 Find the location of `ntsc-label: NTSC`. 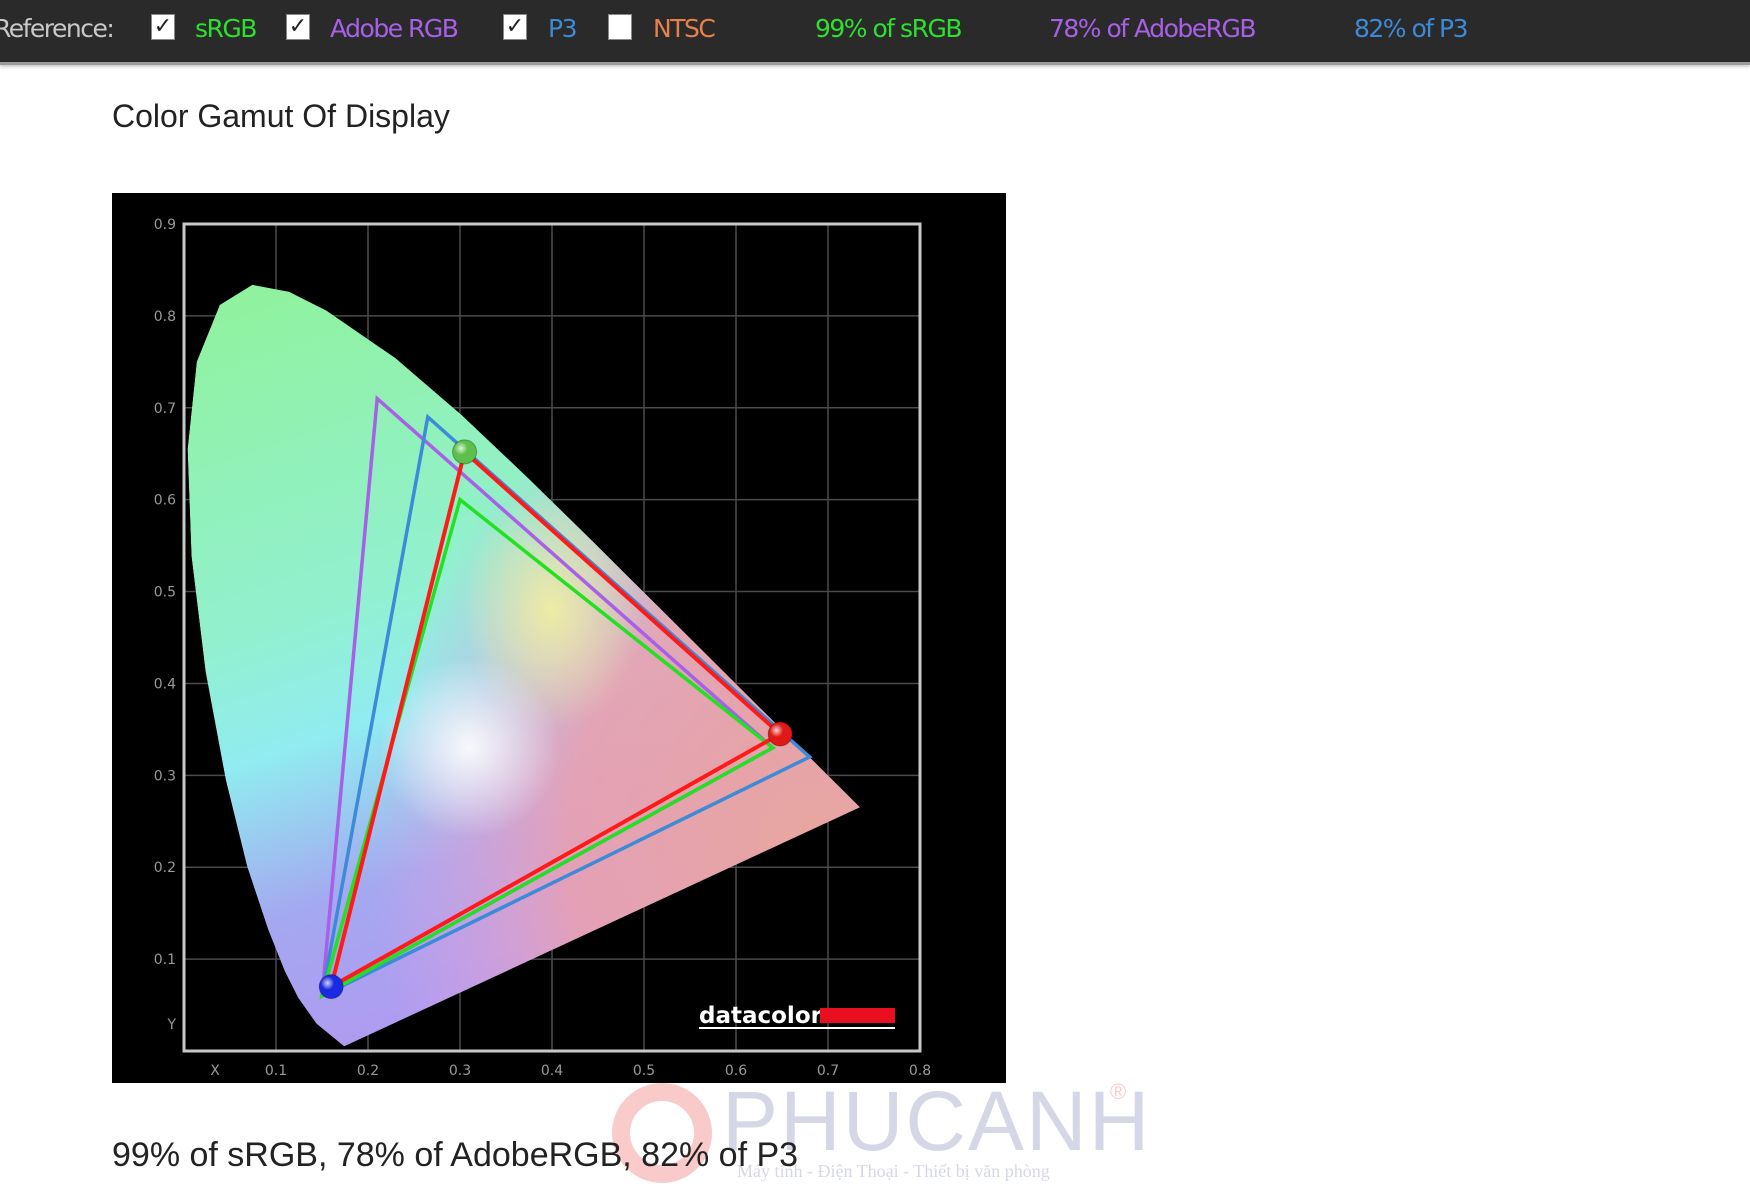

ntsc-label: NTSC is located at coordinates (684, 29).